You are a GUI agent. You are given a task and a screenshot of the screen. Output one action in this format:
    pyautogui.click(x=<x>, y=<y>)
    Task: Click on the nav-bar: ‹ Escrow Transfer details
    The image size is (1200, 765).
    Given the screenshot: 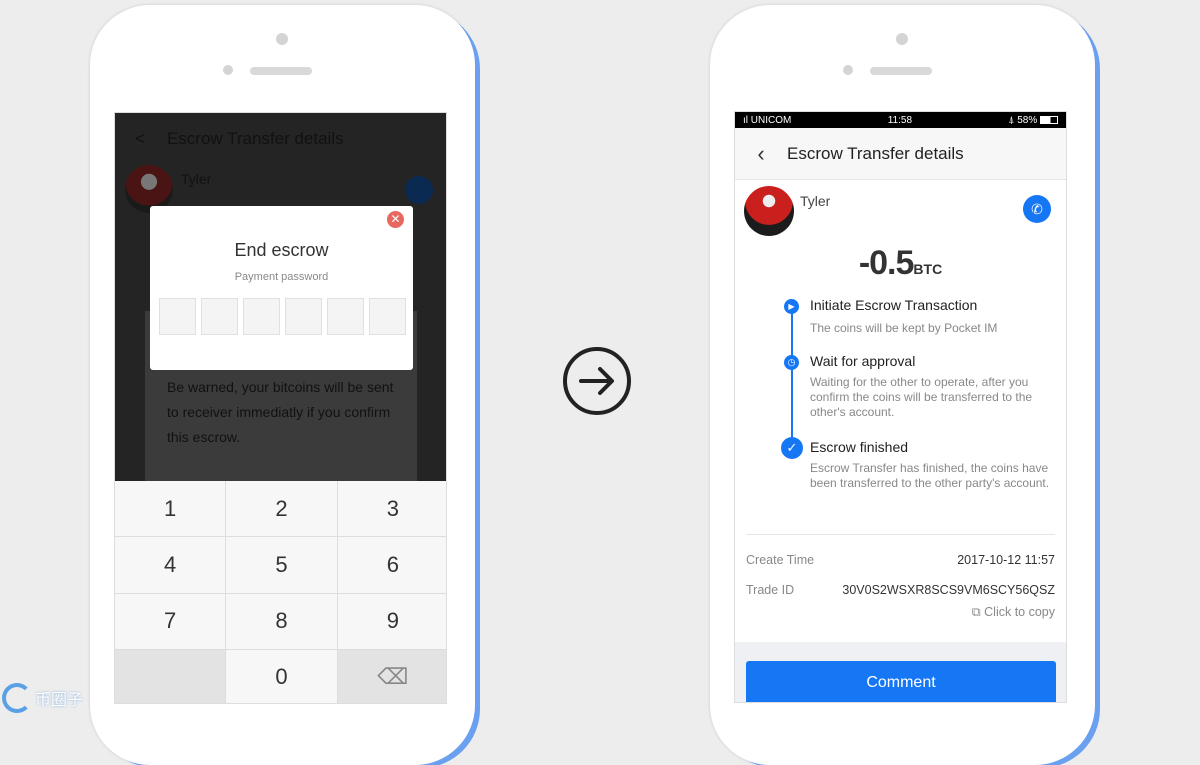 What is the action you would take?
    pyautogui.click(x=900, y=154)
    